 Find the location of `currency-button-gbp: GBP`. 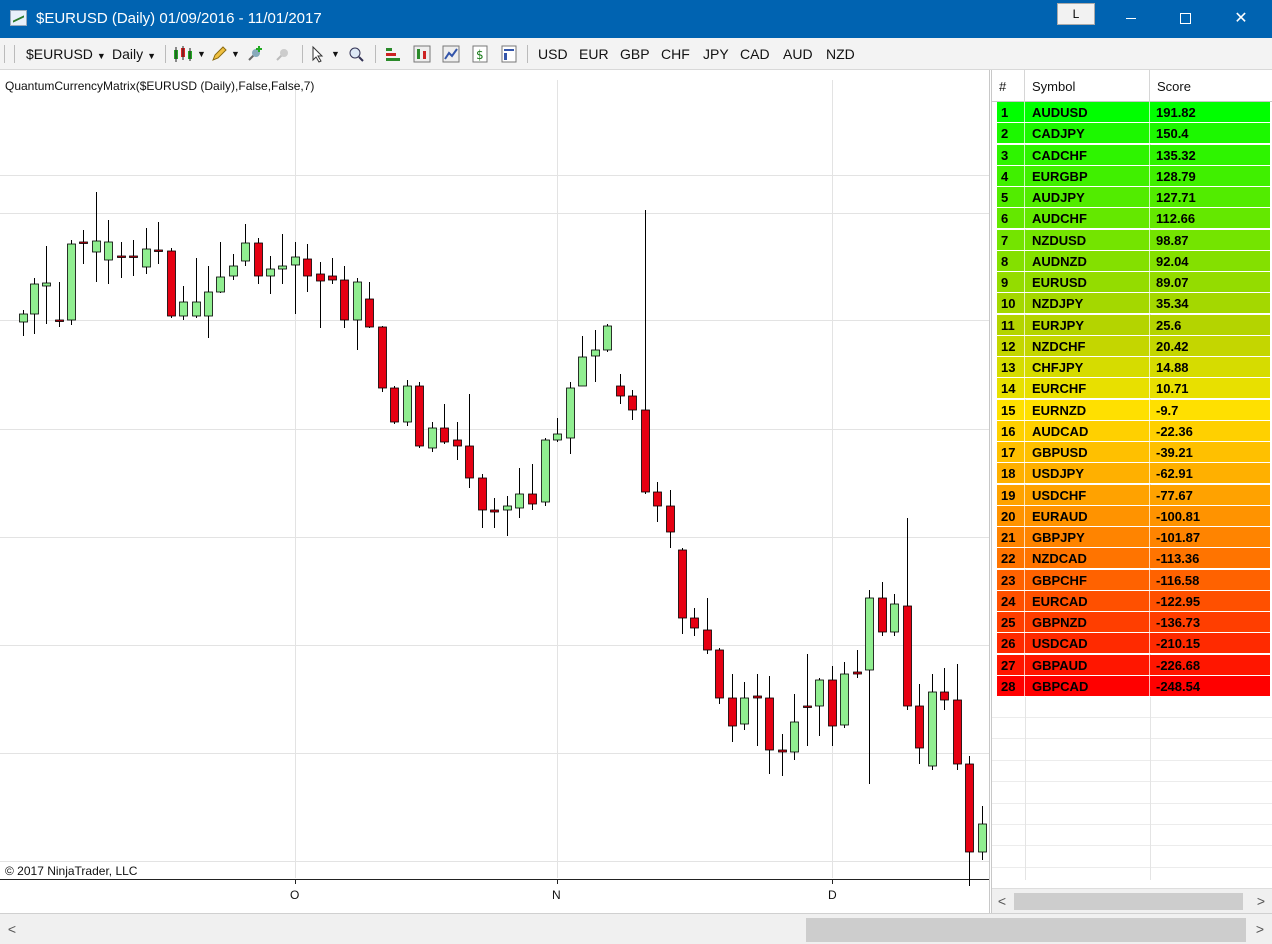

currency-button-gbp: GBP is located at coordinates (635, 54).